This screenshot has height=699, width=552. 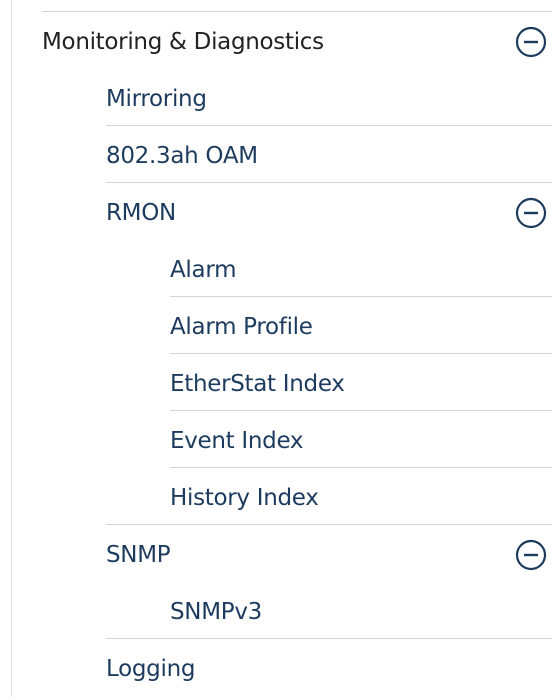 What do you see at coordinates (276, 553) in the screenshot?
I see `menu-item-snmp: SNMP` at bounding box center [276, 553].